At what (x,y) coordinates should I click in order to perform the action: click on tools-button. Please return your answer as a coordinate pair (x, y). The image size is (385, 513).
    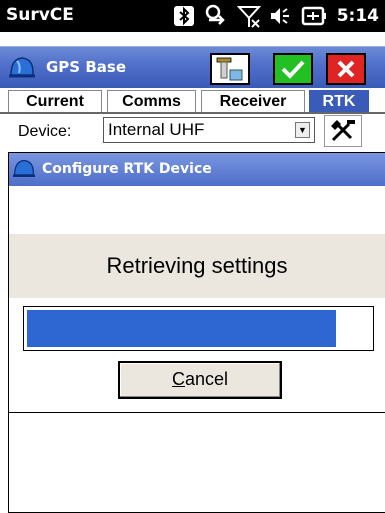
    Looking at the image, I should click on (343, 131).